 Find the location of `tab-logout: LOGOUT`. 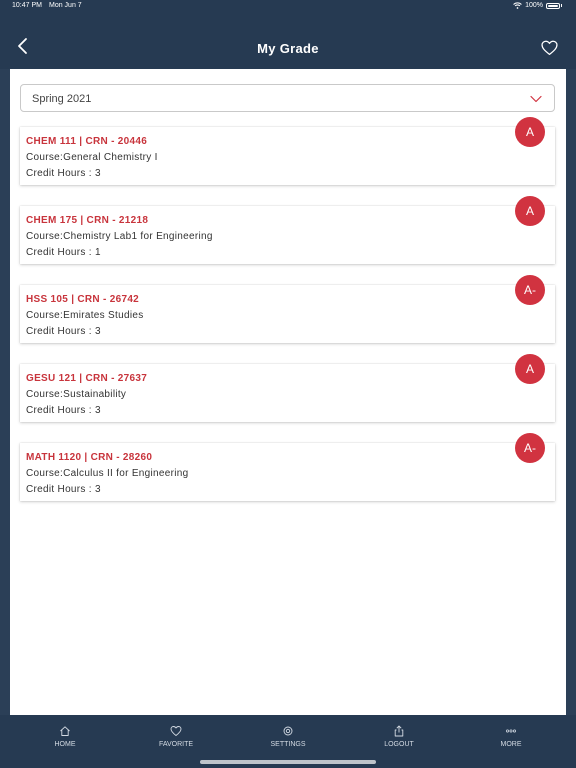

tab-logout: LOGOUT is located at coordinates (399, 736).